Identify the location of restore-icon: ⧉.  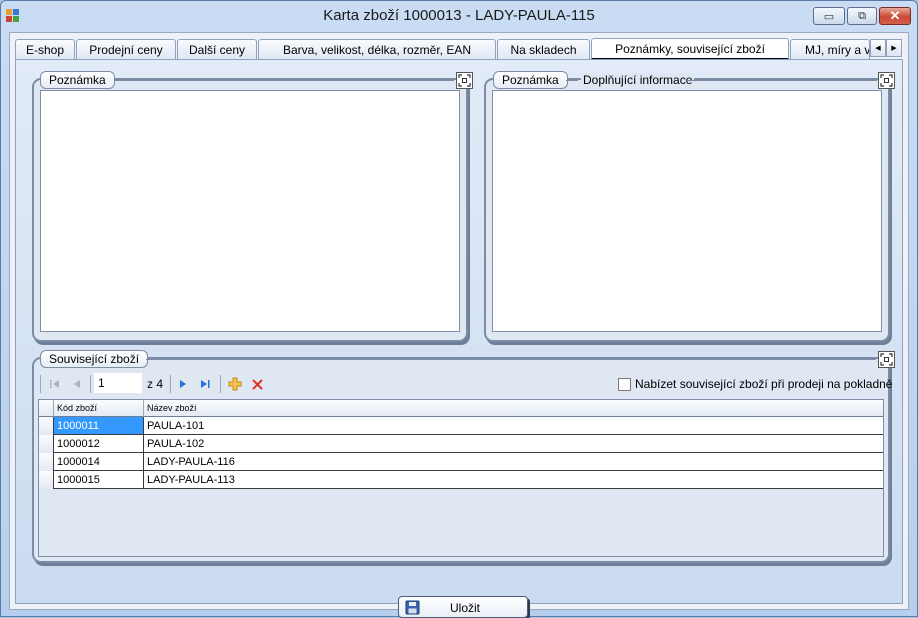
(862, 15).